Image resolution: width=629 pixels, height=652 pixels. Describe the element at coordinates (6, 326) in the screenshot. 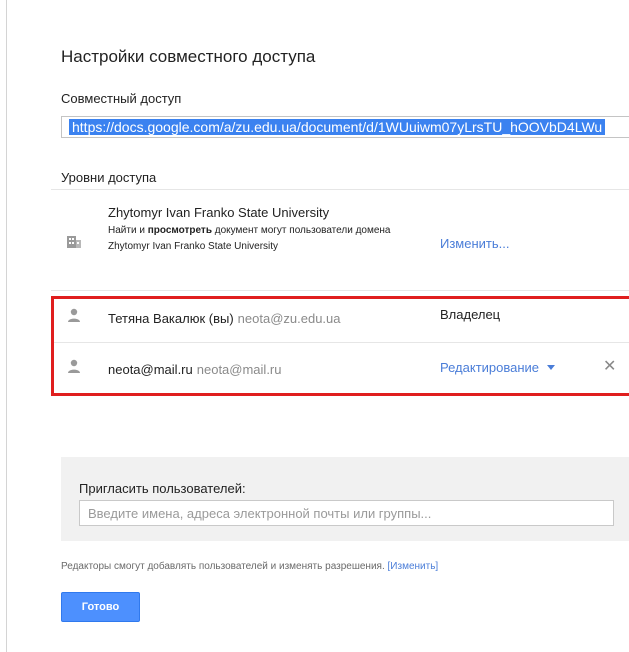

I see `left-border` at that location.